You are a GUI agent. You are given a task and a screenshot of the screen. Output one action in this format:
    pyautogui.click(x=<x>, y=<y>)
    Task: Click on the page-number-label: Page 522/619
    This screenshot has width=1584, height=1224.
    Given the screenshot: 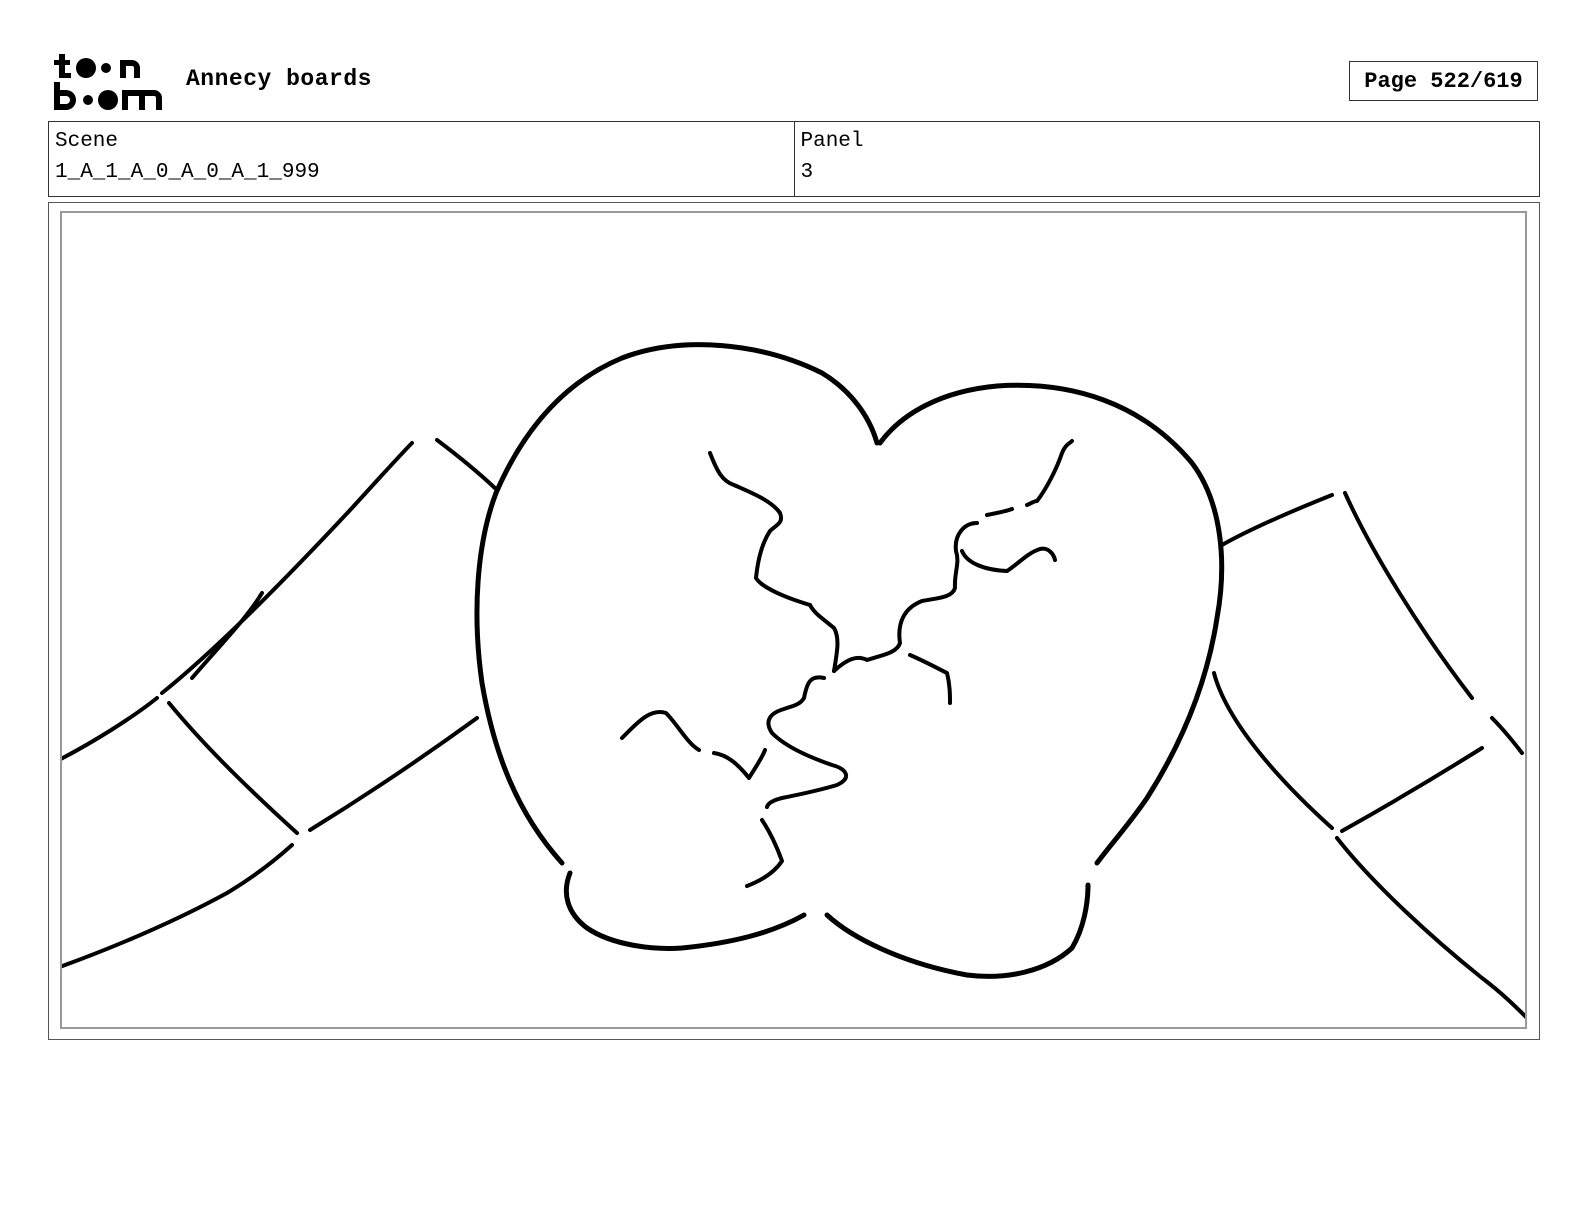 What is the action you would take?
    pyautogui.click(x=1443, y=81)
    